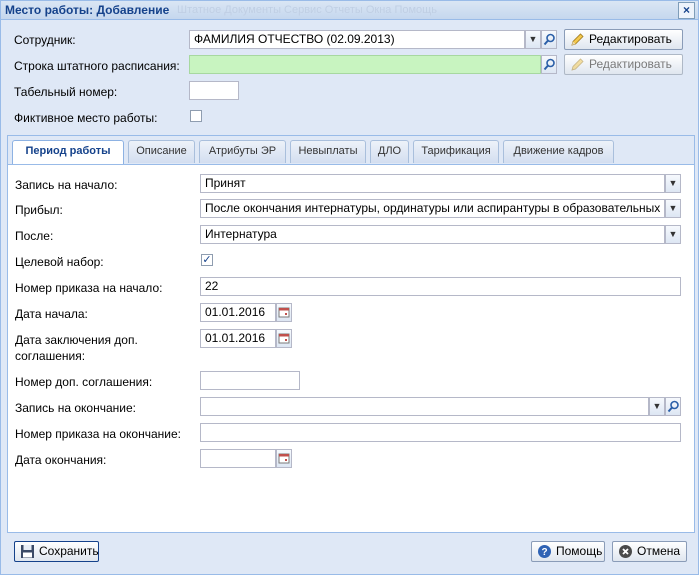  Describe the element at coordinates (84, 382) in the screenshot. I see `add-agreement-number-label: Номер доп. соглашения:` at that location.